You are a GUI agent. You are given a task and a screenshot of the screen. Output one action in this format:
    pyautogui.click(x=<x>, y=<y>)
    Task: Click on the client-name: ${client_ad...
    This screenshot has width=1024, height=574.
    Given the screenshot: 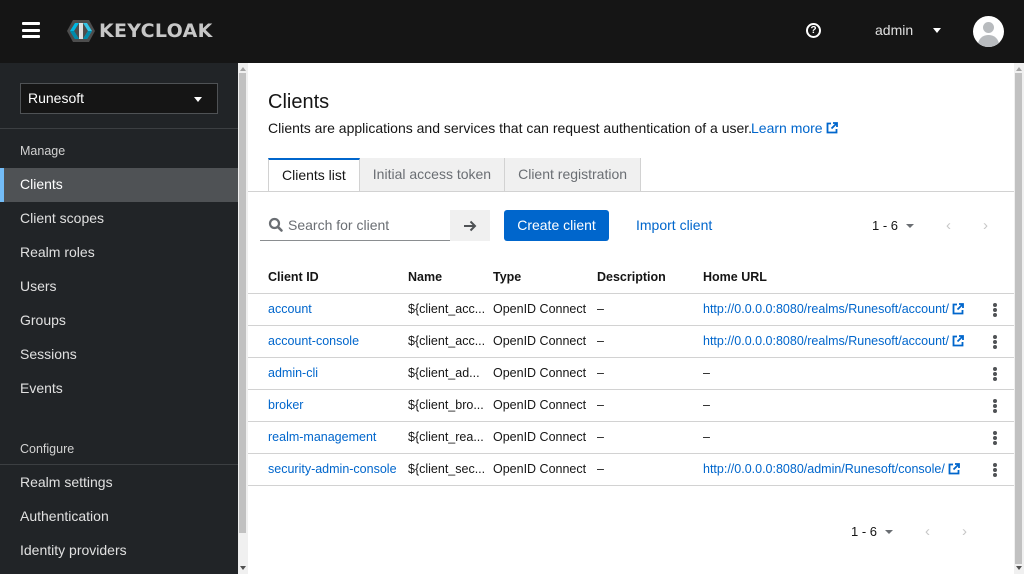 What is the action you would take?
    pyautogui.click(x=444, y=373)
    